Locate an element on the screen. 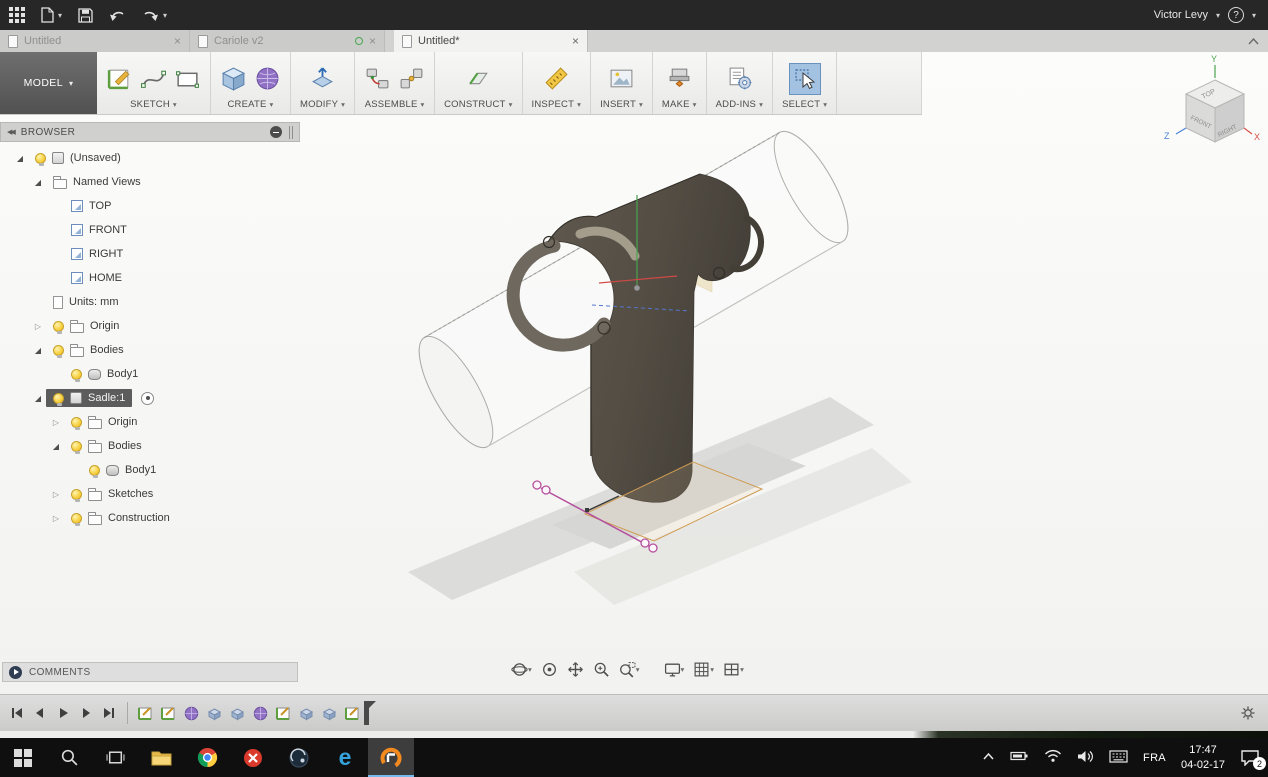 The width and height of the screenshot is (1268, 777). browser-item-bodies: ◢ Bodies is located at coordinates (150, 350).